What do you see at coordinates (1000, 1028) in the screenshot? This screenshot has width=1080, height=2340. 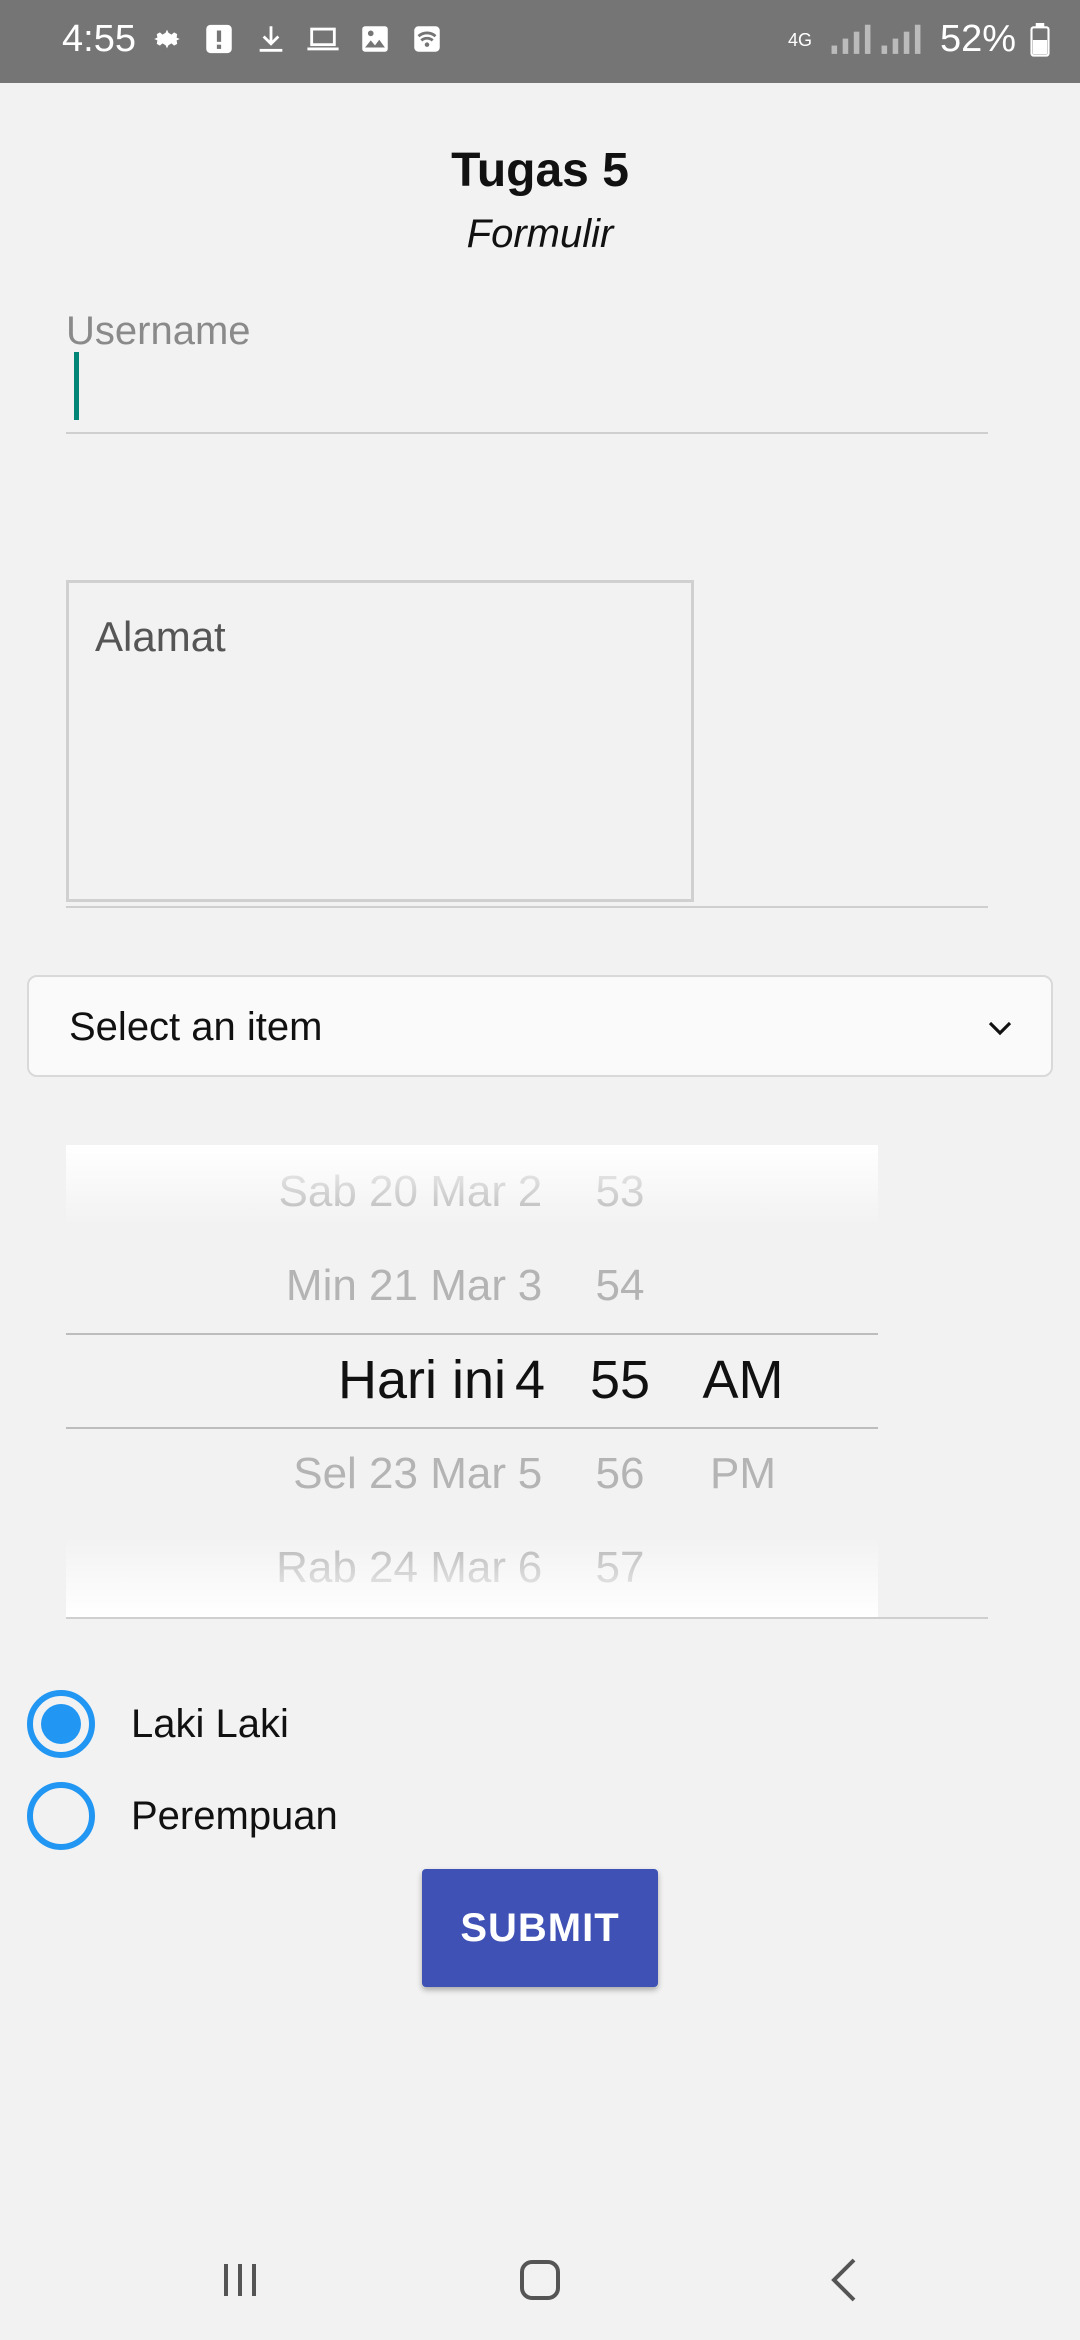 I see `chevron-down-icon` at bounding box center [1000, 1028].